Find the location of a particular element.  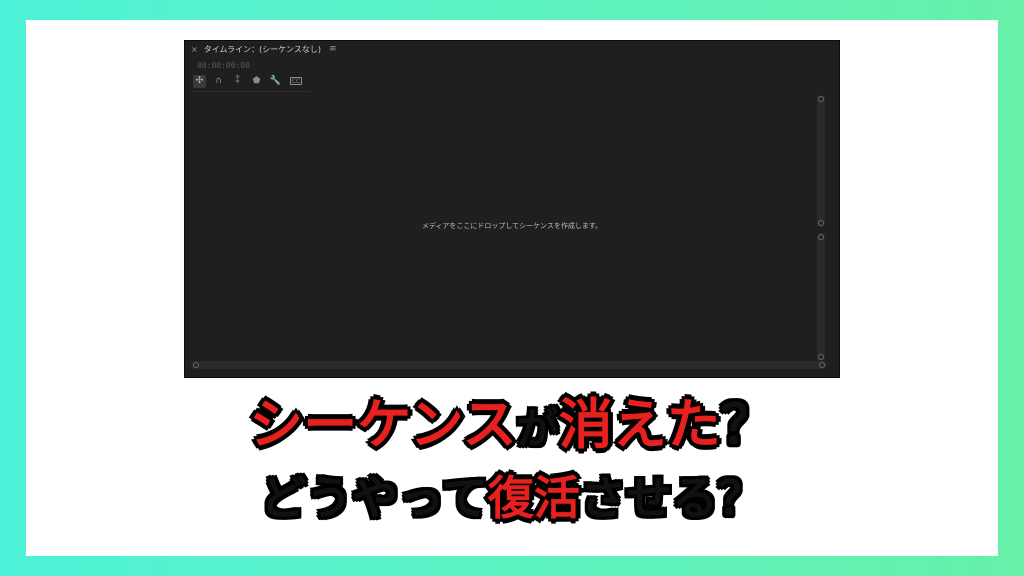

toolbar-divider is located at coordinates (251, 91).